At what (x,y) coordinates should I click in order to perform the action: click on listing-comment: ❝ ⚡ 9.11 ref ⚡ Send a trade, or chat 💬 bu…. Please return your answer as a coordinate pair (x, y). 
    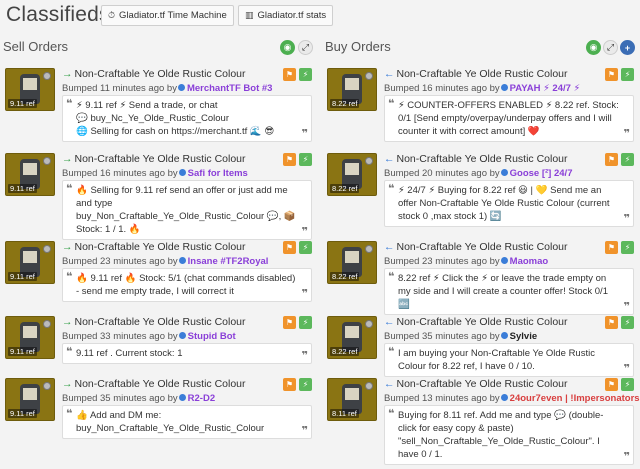
    Looking at the image, I should click on (187, 118).